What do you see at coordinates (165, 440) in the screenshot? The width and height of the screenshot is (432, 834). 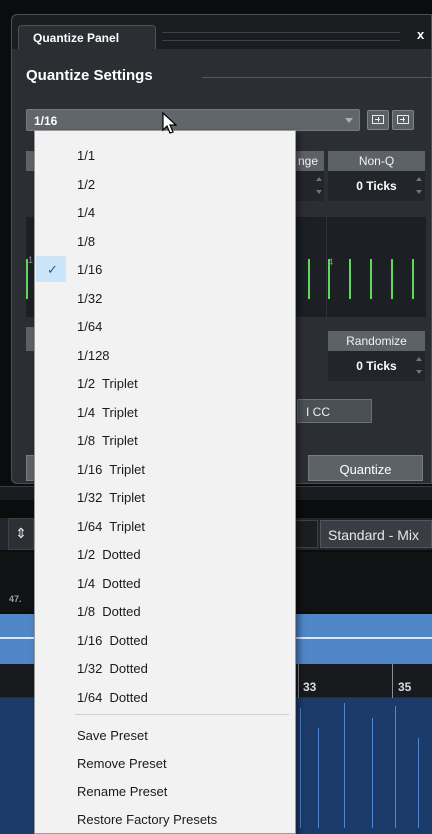 I see `menu-item: 1/8 Triplet` at bounding box center [165, 440].